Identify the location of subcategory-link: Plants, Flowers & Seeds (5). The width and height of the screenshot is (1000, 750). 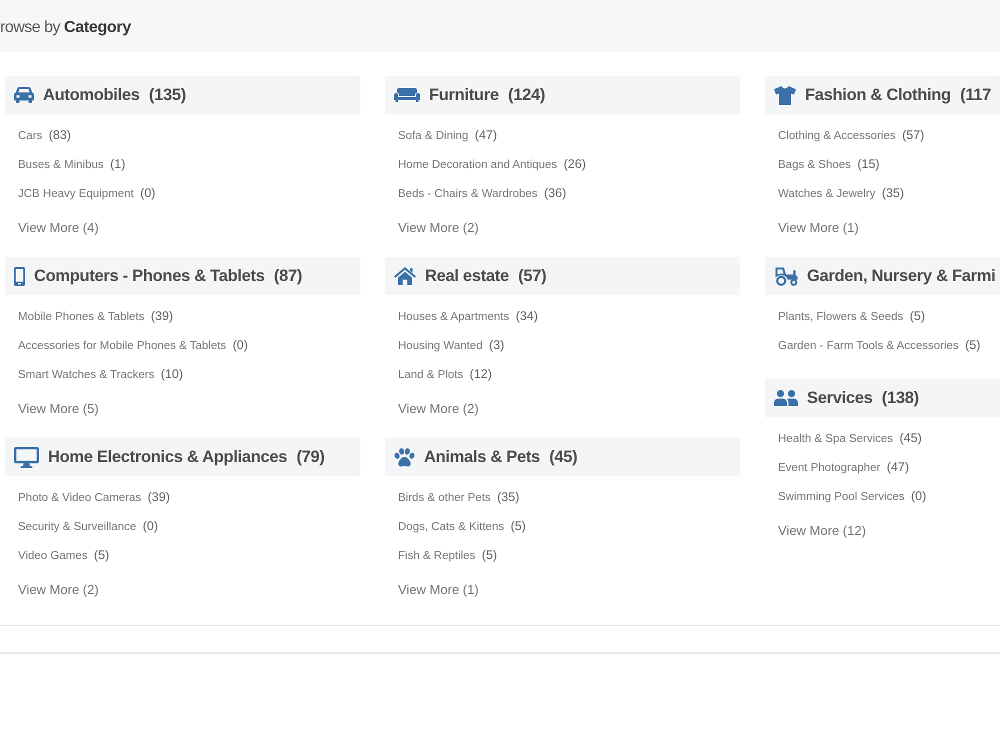
(852, 315).